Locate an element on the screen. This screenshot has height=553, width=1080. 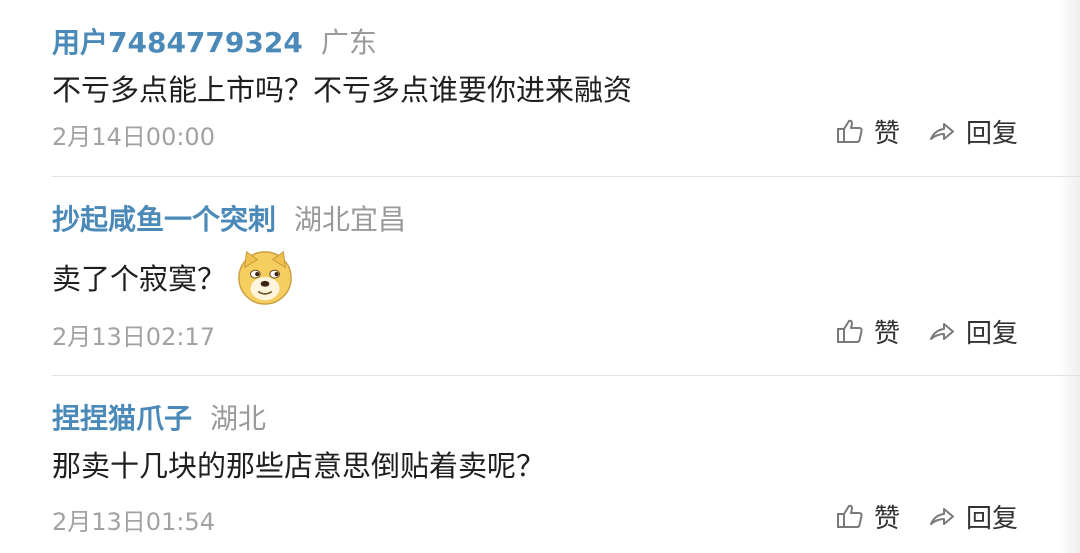
comment-text: 那卖十几块的那些店意思倒贴着卖呢？ is located at coordinates (299, 466).